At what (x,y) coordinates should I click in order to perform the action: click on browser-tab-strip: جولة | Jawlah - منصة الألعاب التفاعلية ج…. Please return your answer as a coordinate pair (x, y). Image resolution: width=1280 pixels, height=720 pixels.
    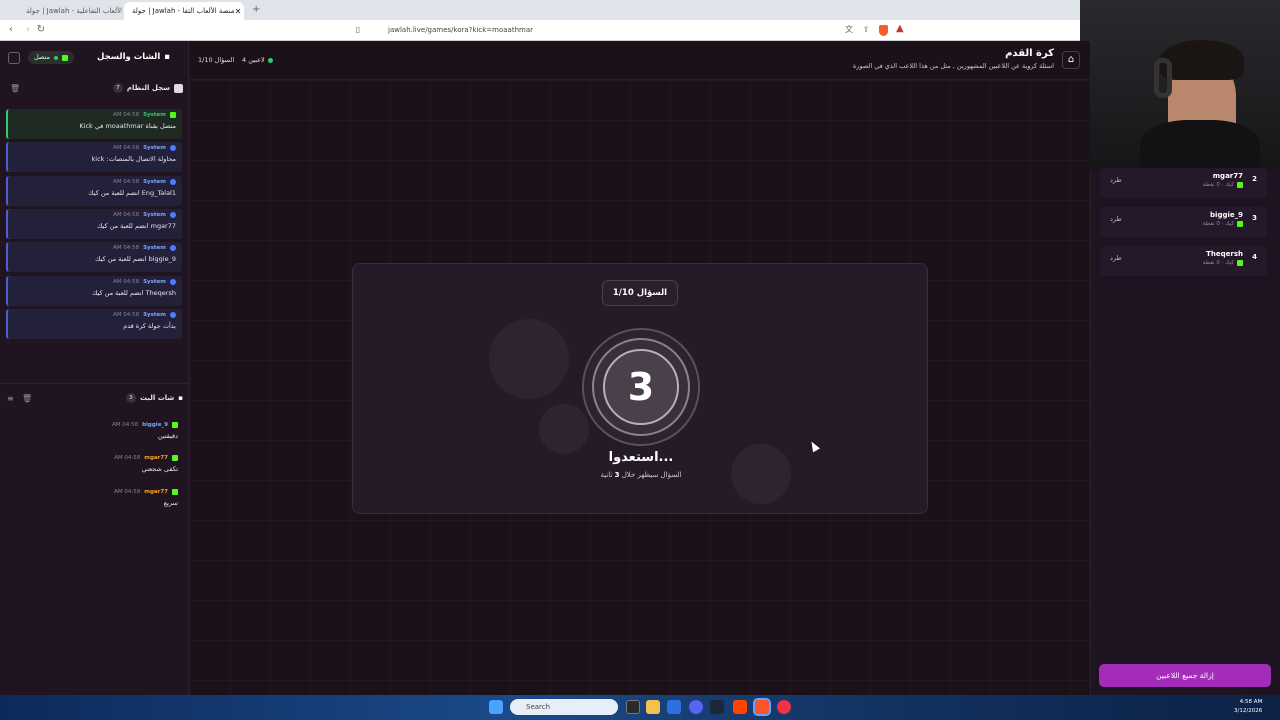
    Looking at the image, I should click on (540, 10).